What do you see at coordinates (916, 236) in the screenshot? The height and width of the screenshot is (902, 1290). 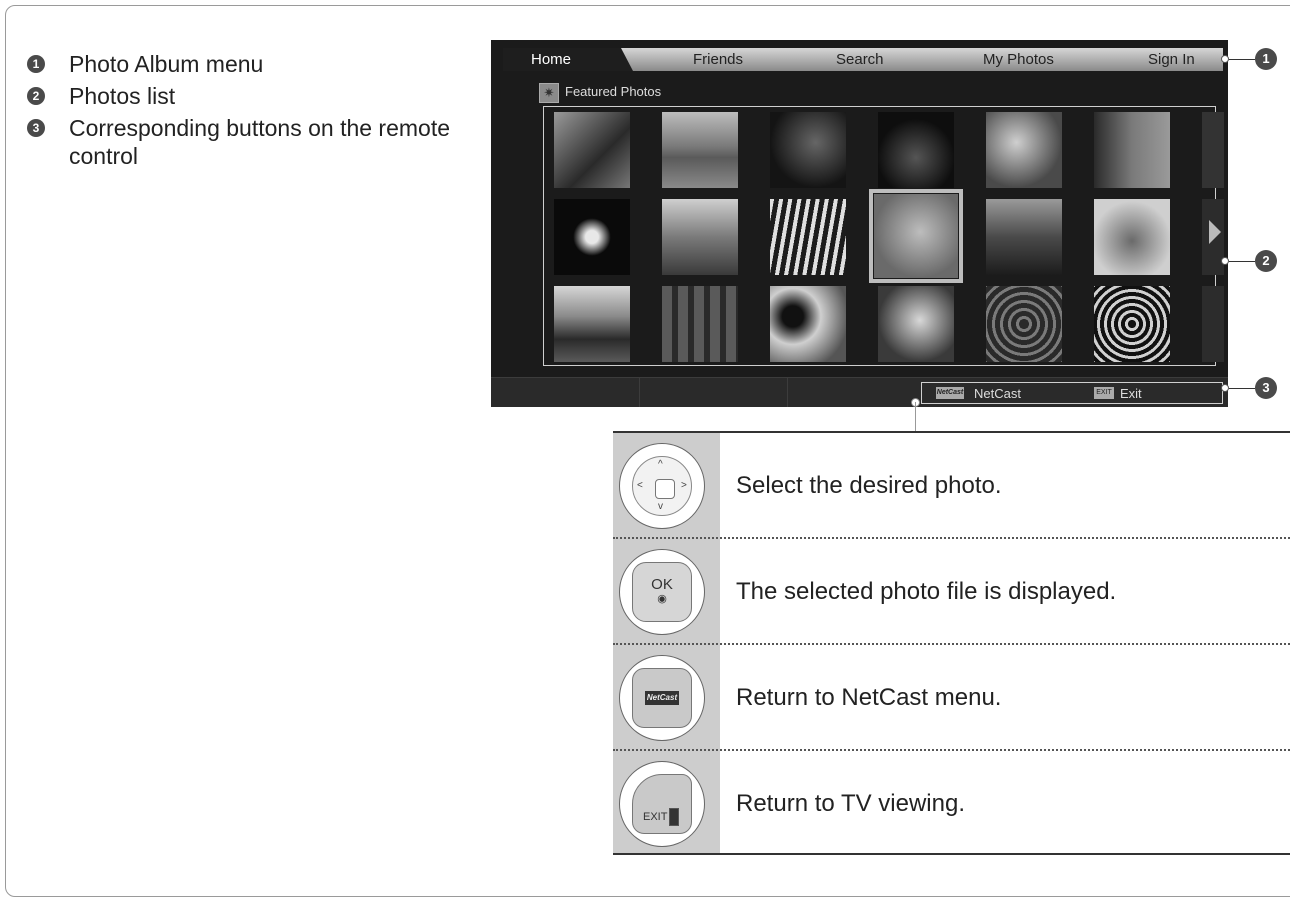 I see `photo-thumb-selected` at bounding box center [916, 236].